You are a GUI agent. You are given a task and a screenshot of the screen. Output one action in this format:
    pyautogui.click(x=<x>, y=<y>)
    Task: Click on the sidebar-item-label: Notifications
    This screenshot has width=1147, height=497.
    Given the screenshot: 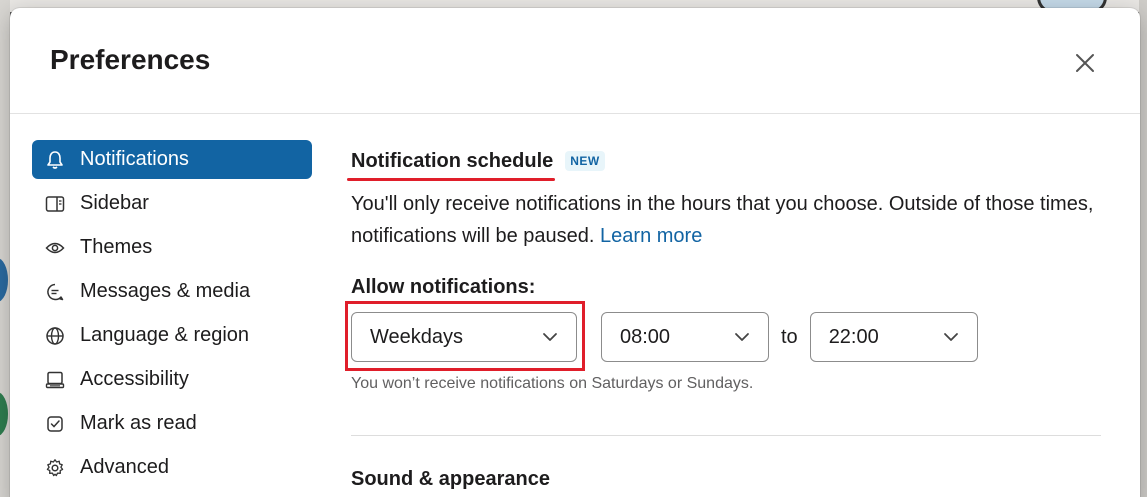 What is the action you would take?
    pyautogui.click(x=134, y=159)
    